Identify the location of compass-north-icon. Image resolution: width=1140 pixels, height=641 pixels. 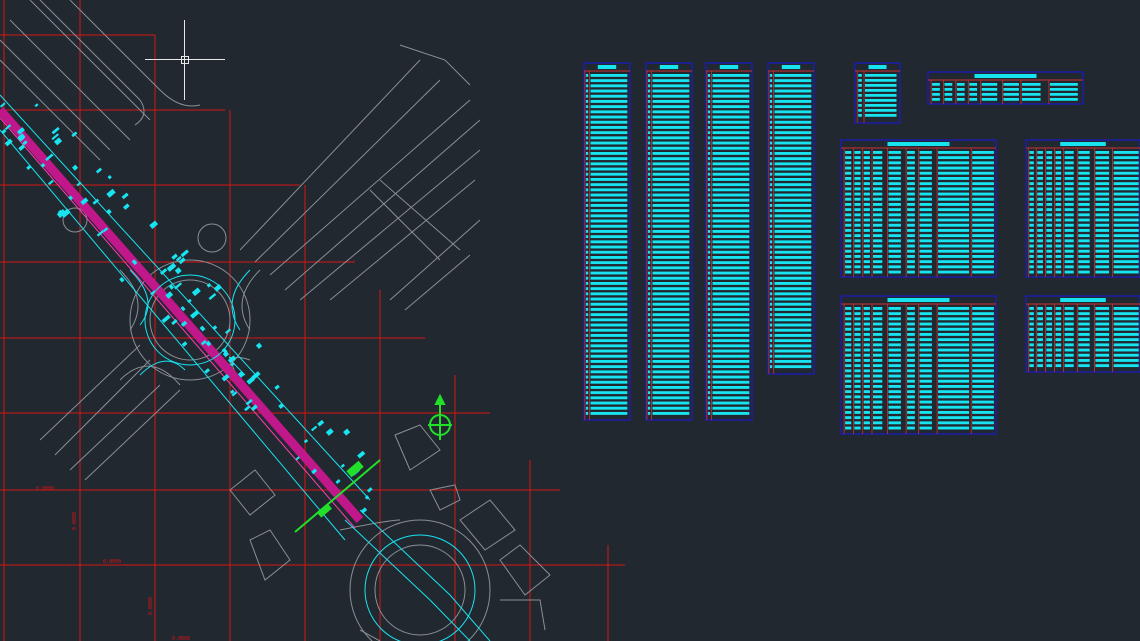
(440, 416).